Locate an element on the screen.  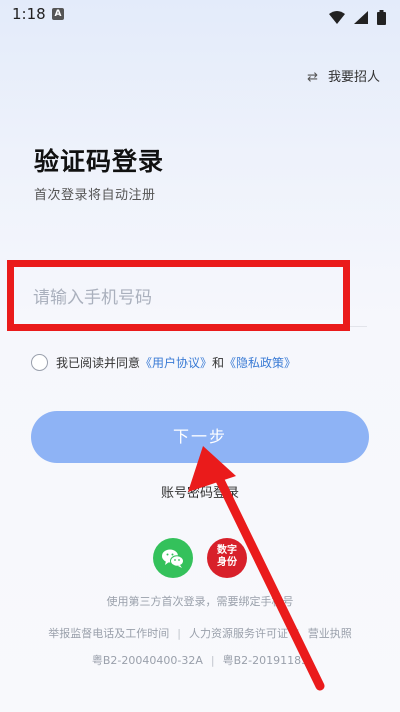
agree-and: 和 is located at coordinates (218, 362).